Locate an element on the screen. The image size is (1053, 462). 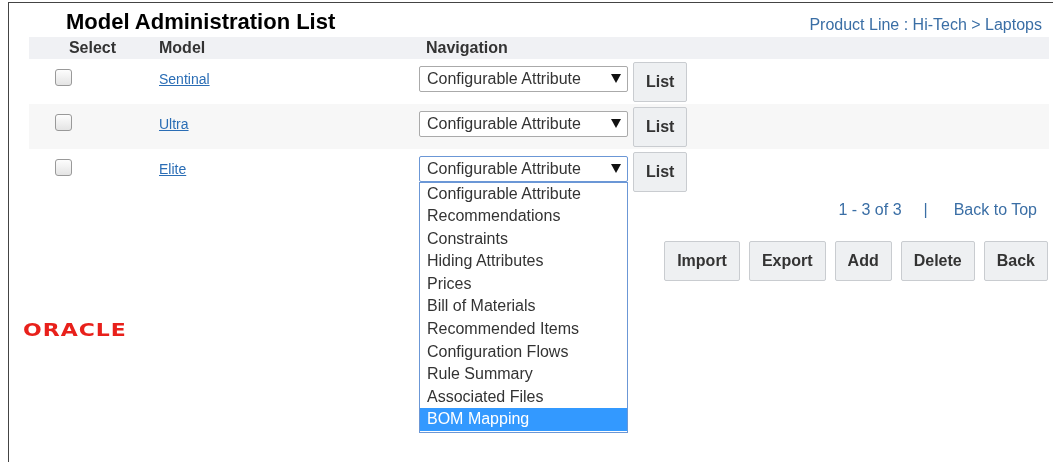
model-link: Sentinal is located at coordinates (289, 78).